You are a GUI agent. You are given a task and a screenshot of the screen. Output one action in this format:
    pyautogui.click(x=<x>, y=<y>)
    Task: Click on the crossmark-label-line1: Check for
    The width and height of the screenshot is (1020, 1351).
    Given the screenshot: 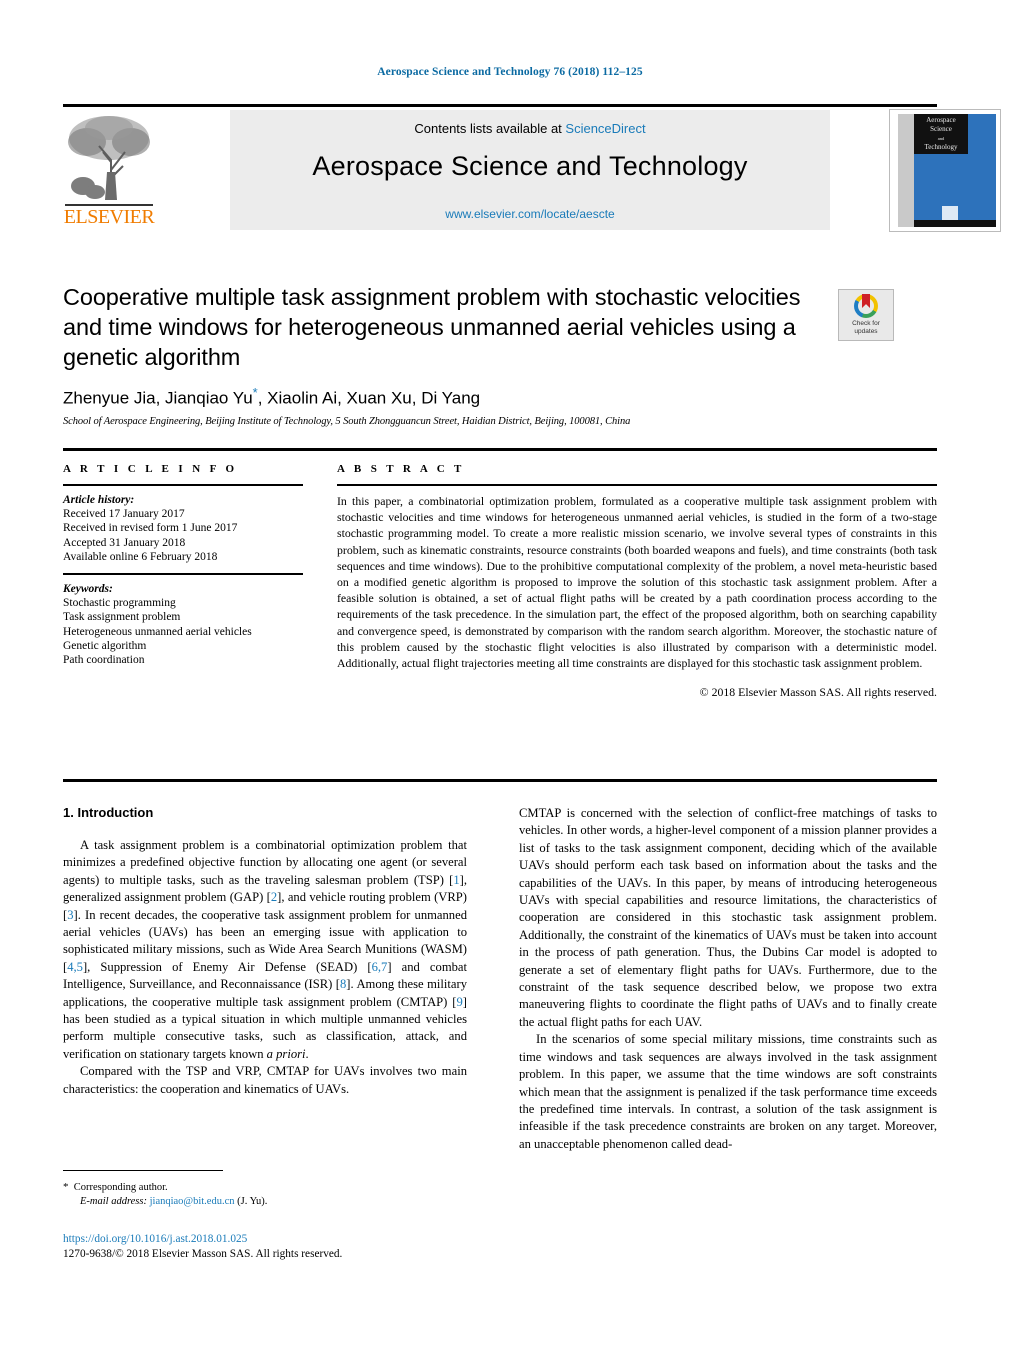 What is the action you would take?
    pyautogui.click(x=866, y=323)
    